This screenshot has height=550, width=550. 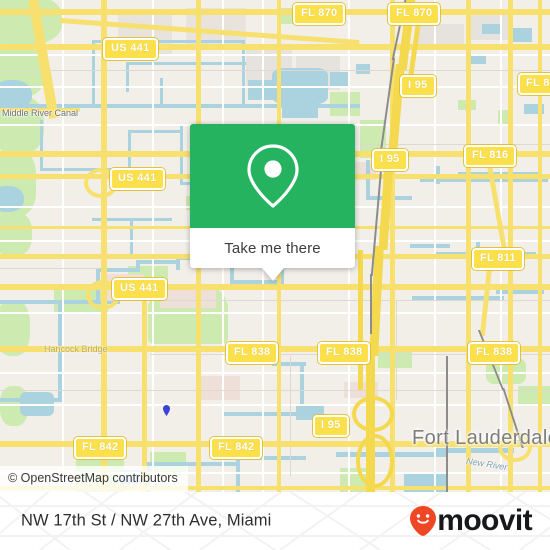 I want to click on highway-us441-vert, so click(x=104, y=246).